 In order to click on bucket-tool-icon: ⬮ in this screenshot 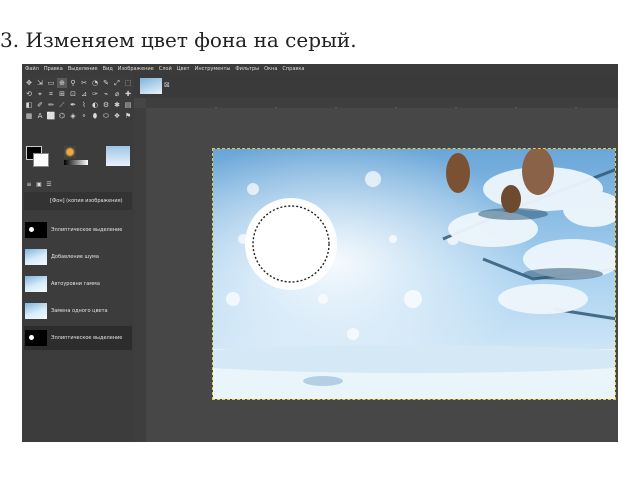, I will do `click(95, 116)`.